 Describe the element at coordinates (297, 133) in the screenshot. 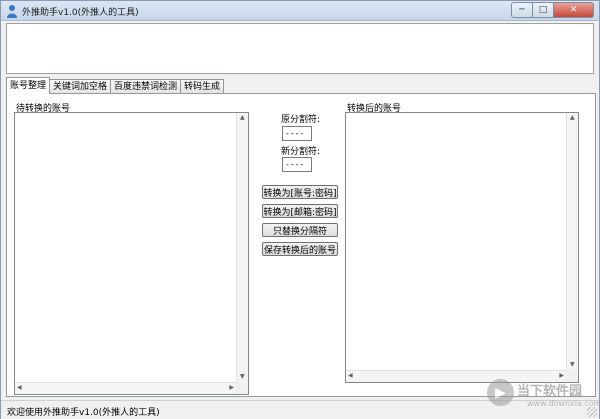

I see `orig-separator-input` at that location.